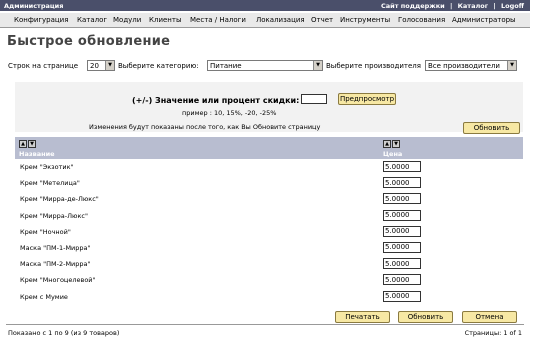 This screenshot has height=347, width=540. I want to click on topbar-links: Сайт поддержки | Каталог | Logoff, so click(452, 6).